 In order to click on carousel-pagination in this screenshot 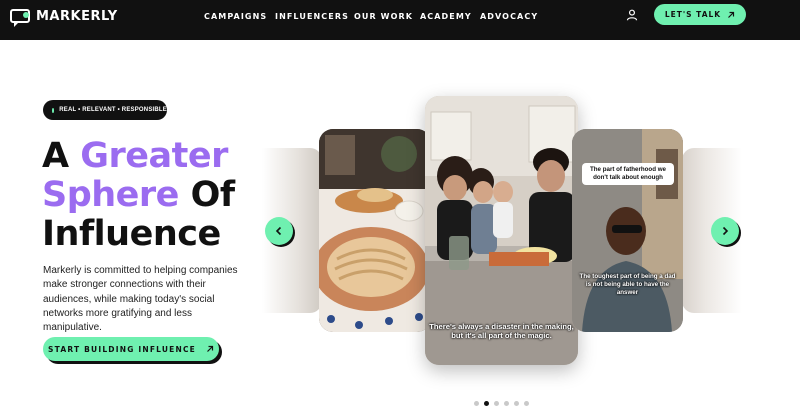, I will do `click(501, 403)`.